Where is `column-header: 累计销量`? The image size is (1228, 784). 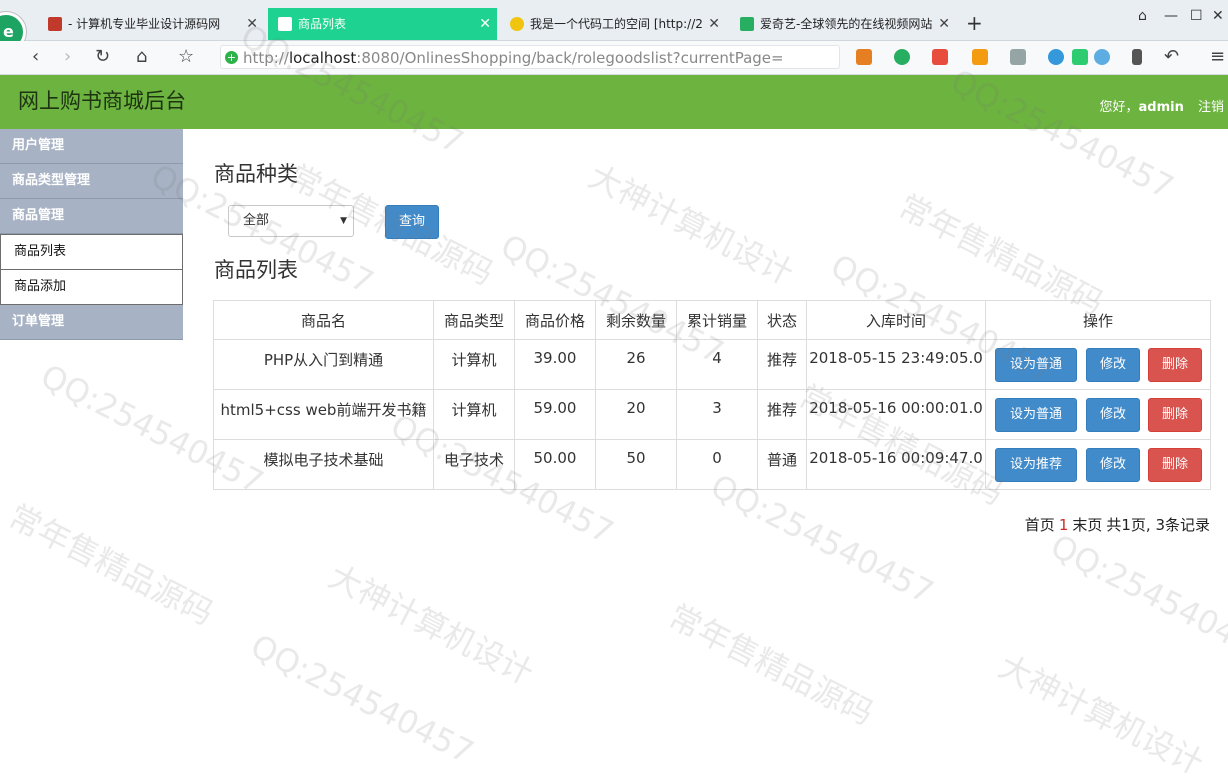
column-header: 累计销量 is located at coordinates (717, 320).